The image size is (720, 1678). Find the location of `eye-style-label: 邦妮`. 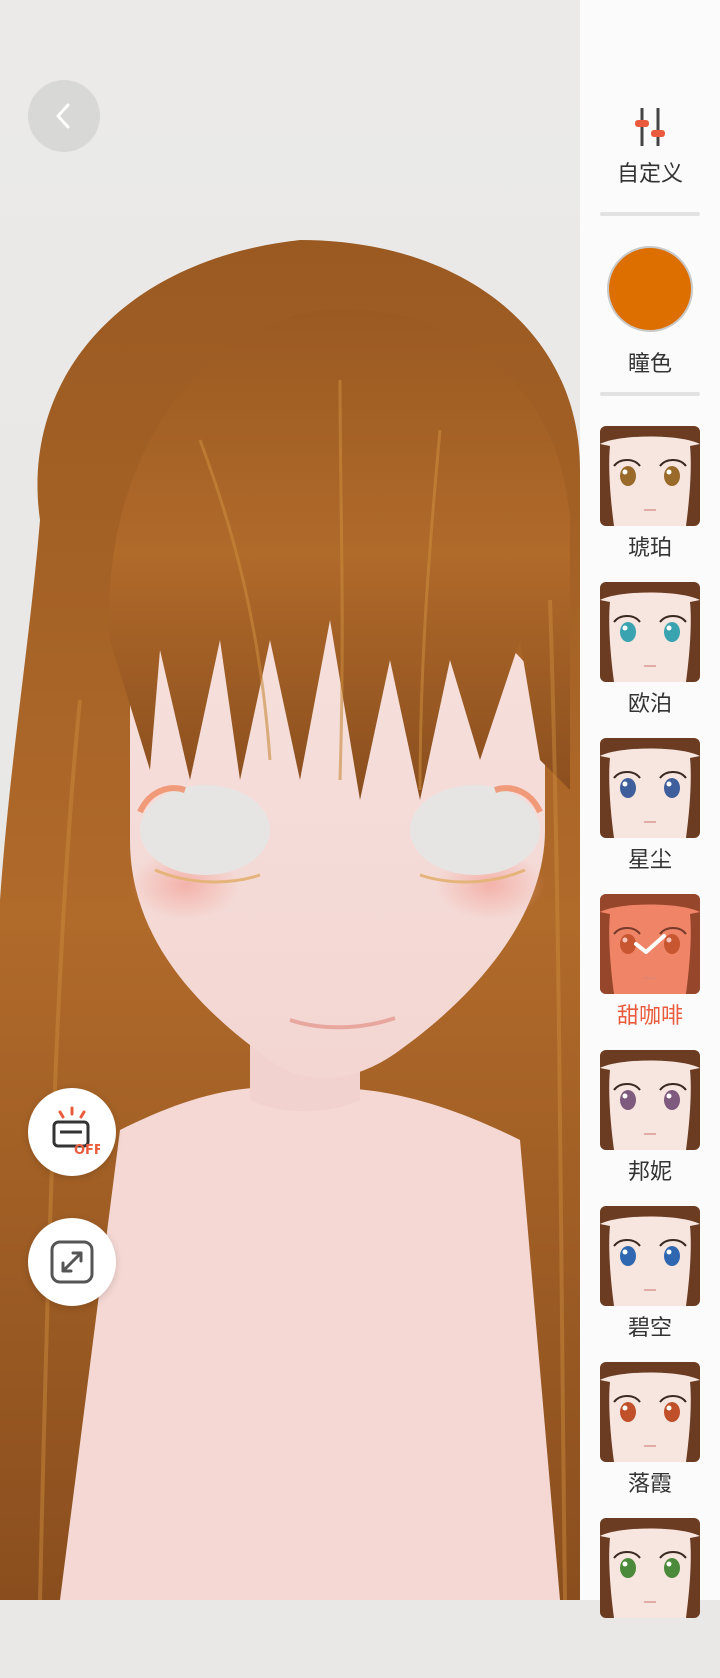

eye-style-label: 邦妮 is located at coordinates (649, 1172).